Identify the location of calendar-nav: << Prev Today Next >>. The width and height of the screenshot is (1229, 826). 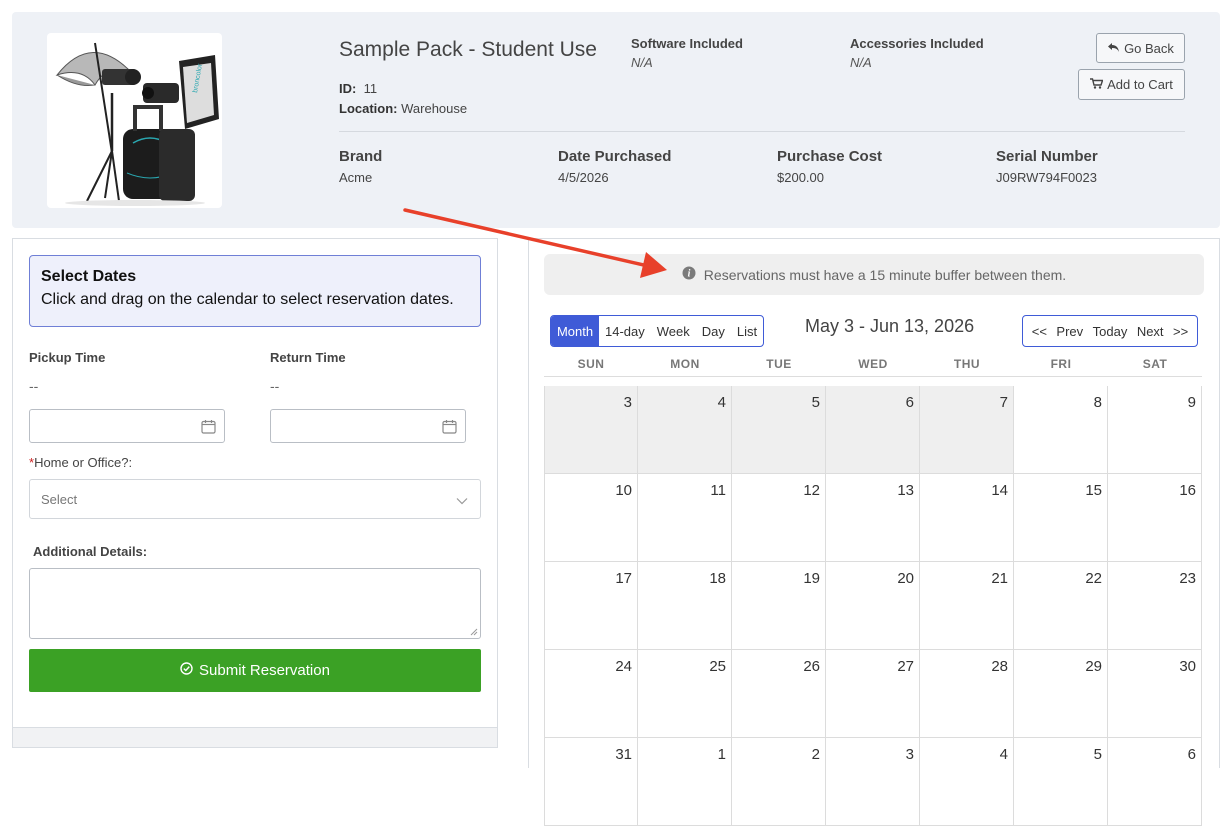
(1110, 331).